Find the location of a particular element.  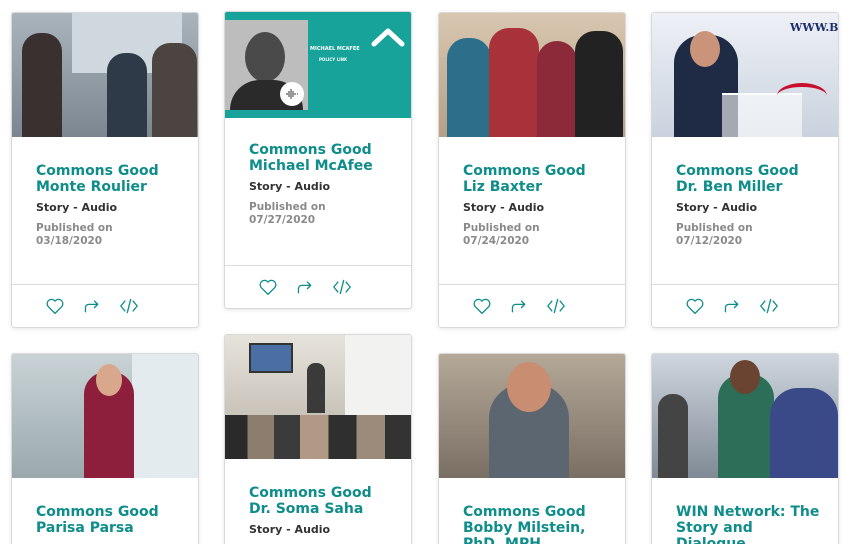

thumbnail-text: WWW.BI is located at coordinates (814, 27).